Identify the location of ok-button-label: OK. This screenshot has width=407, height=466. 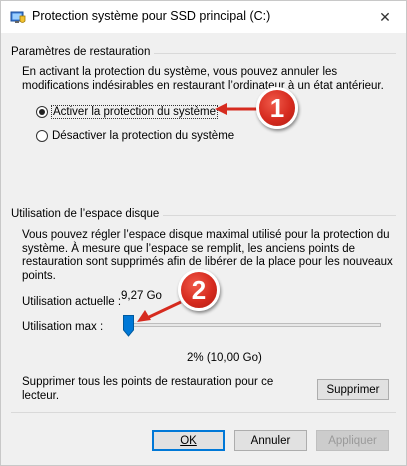
(188, 440).